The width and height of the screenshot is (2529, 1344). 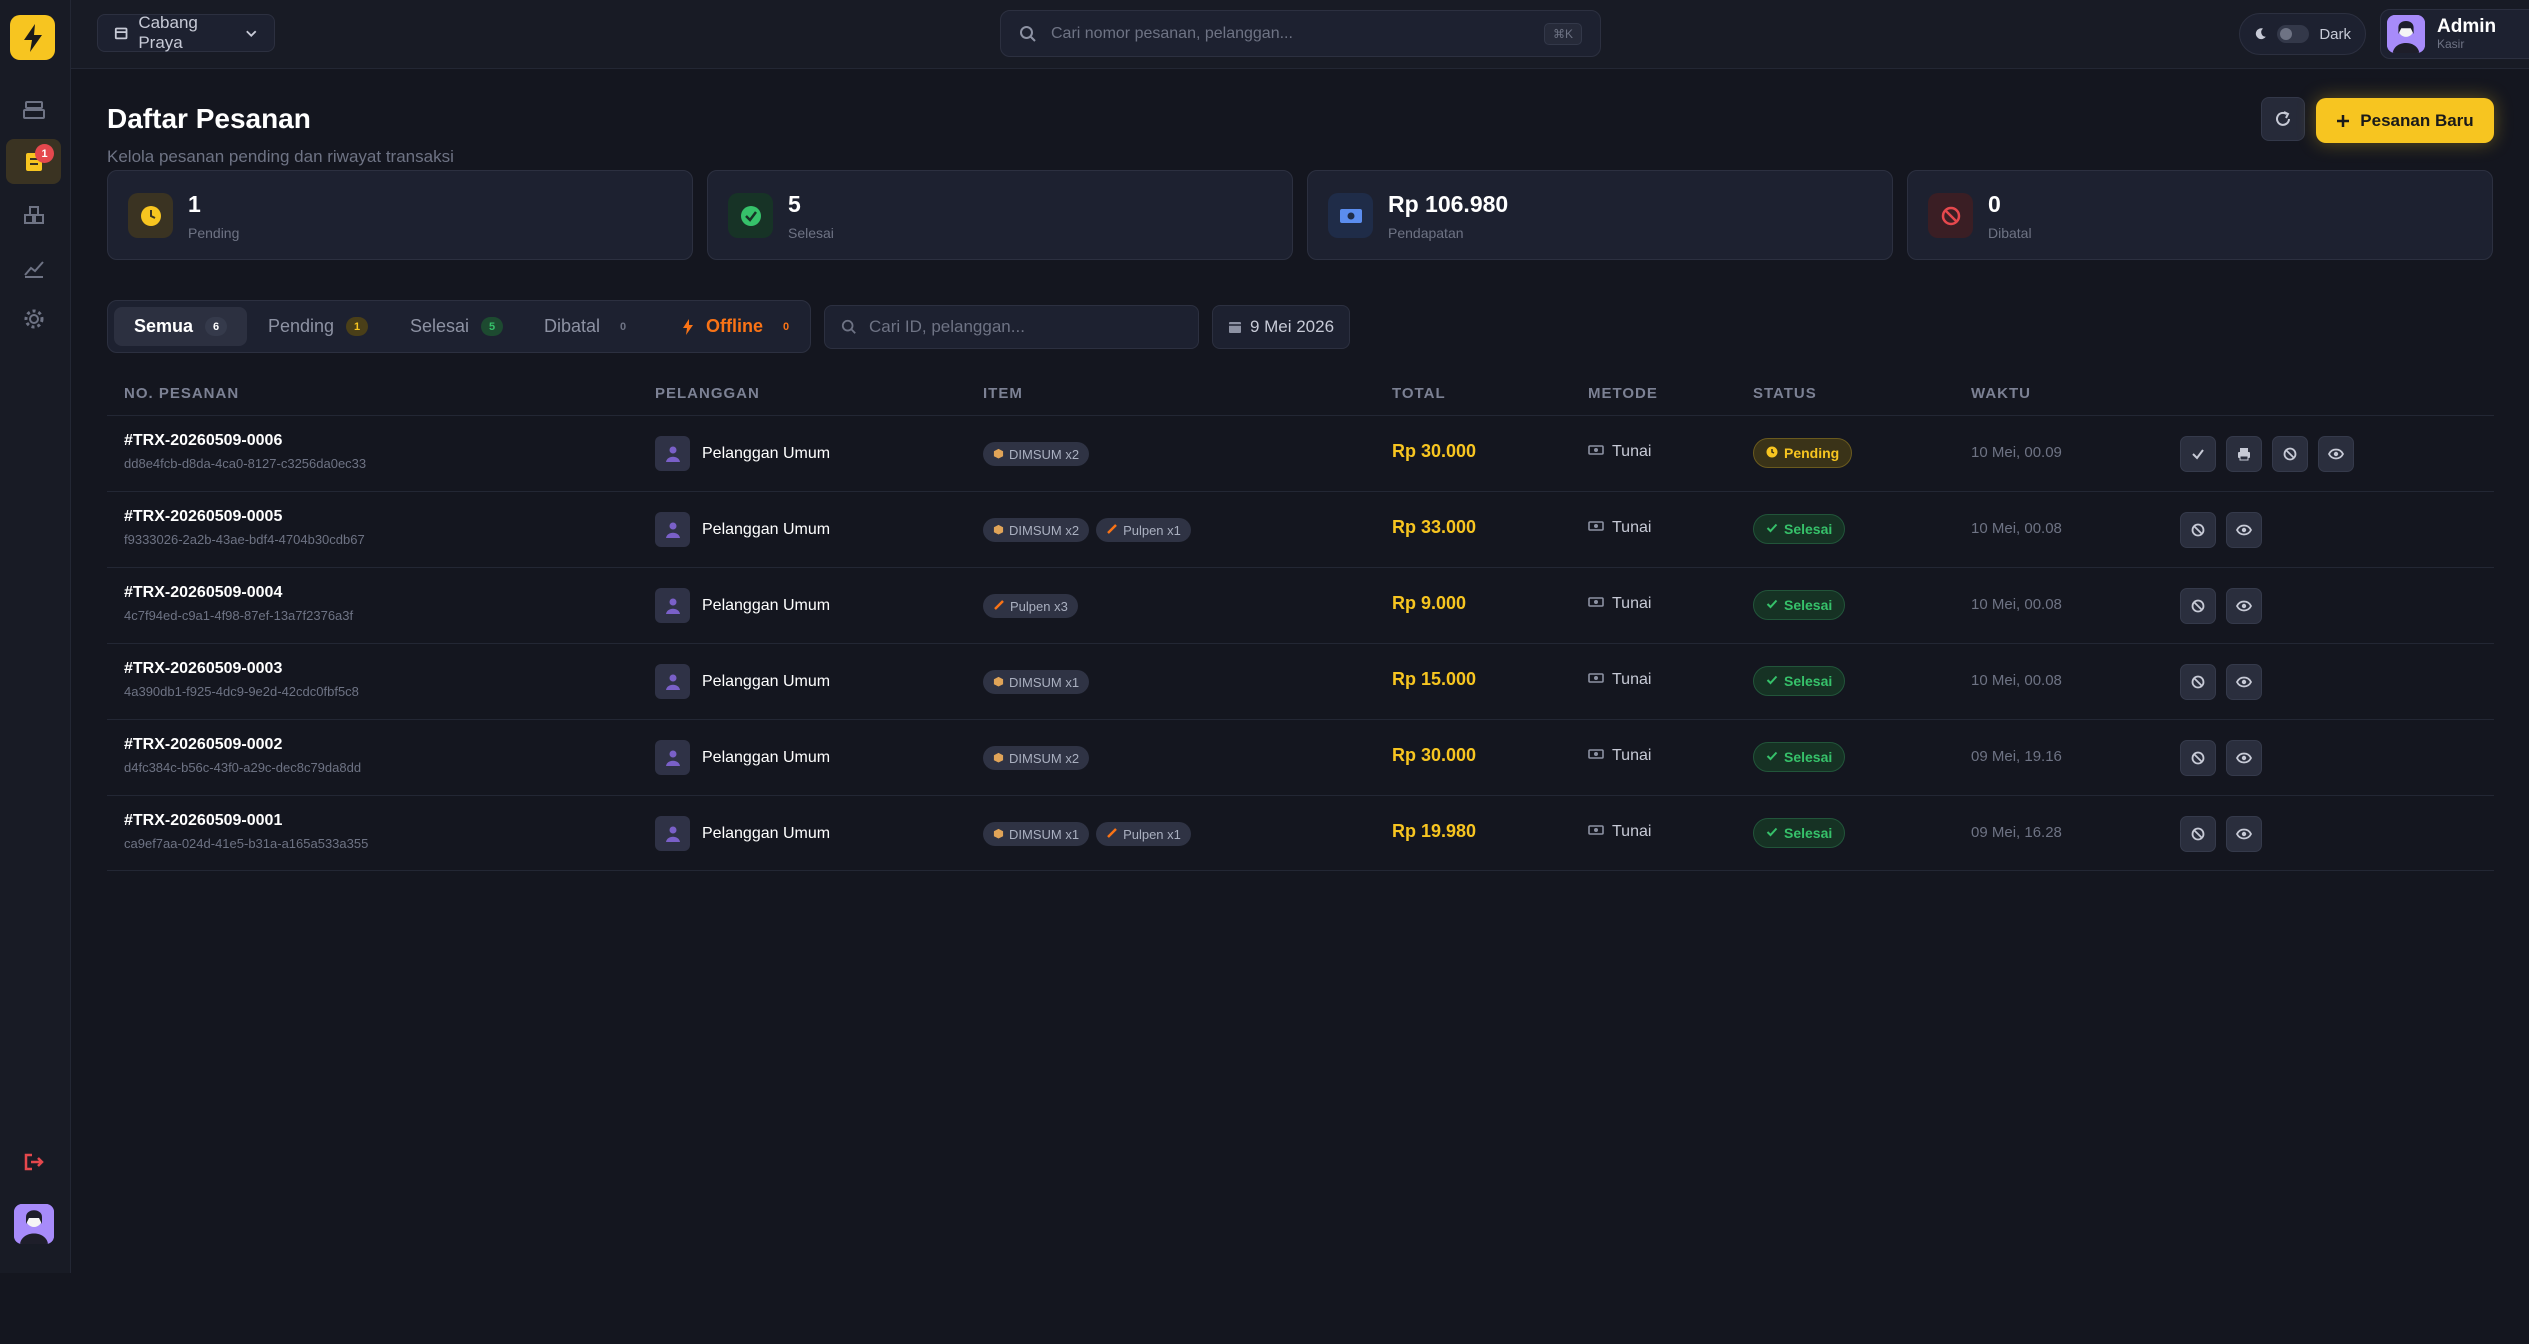 I want to click on check-icon, so click(x=1772, y=681).